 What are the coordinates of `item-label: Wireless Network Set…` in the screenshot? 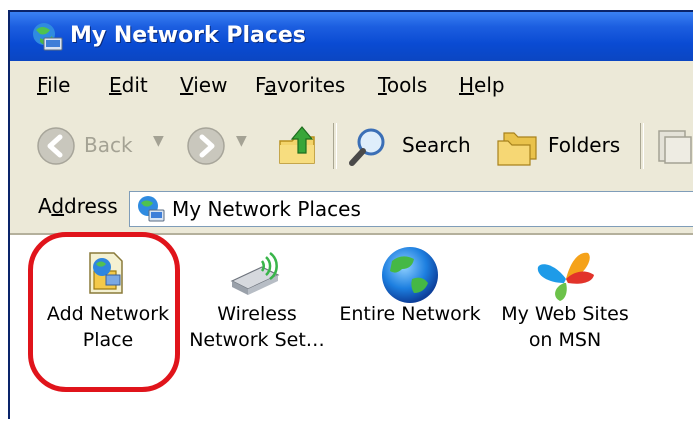 It's located at (257, 327).